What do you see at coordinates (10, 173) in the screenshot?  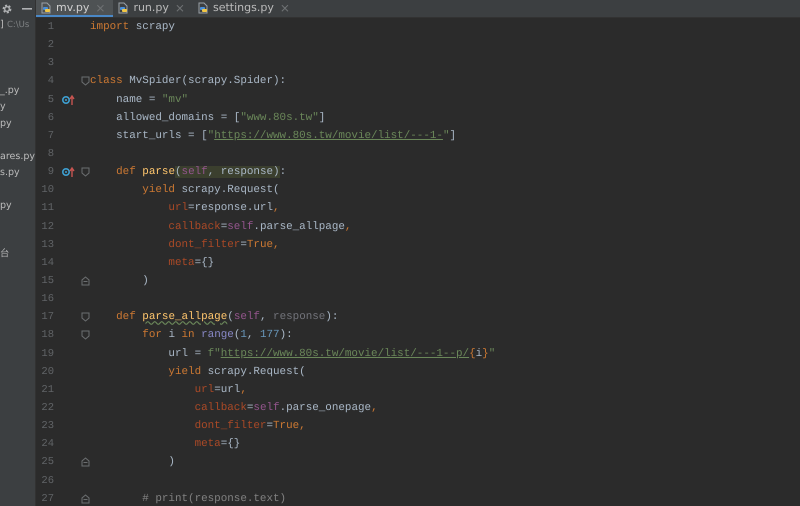 I see `project-item: s.py` at bounding box center [10, 173].